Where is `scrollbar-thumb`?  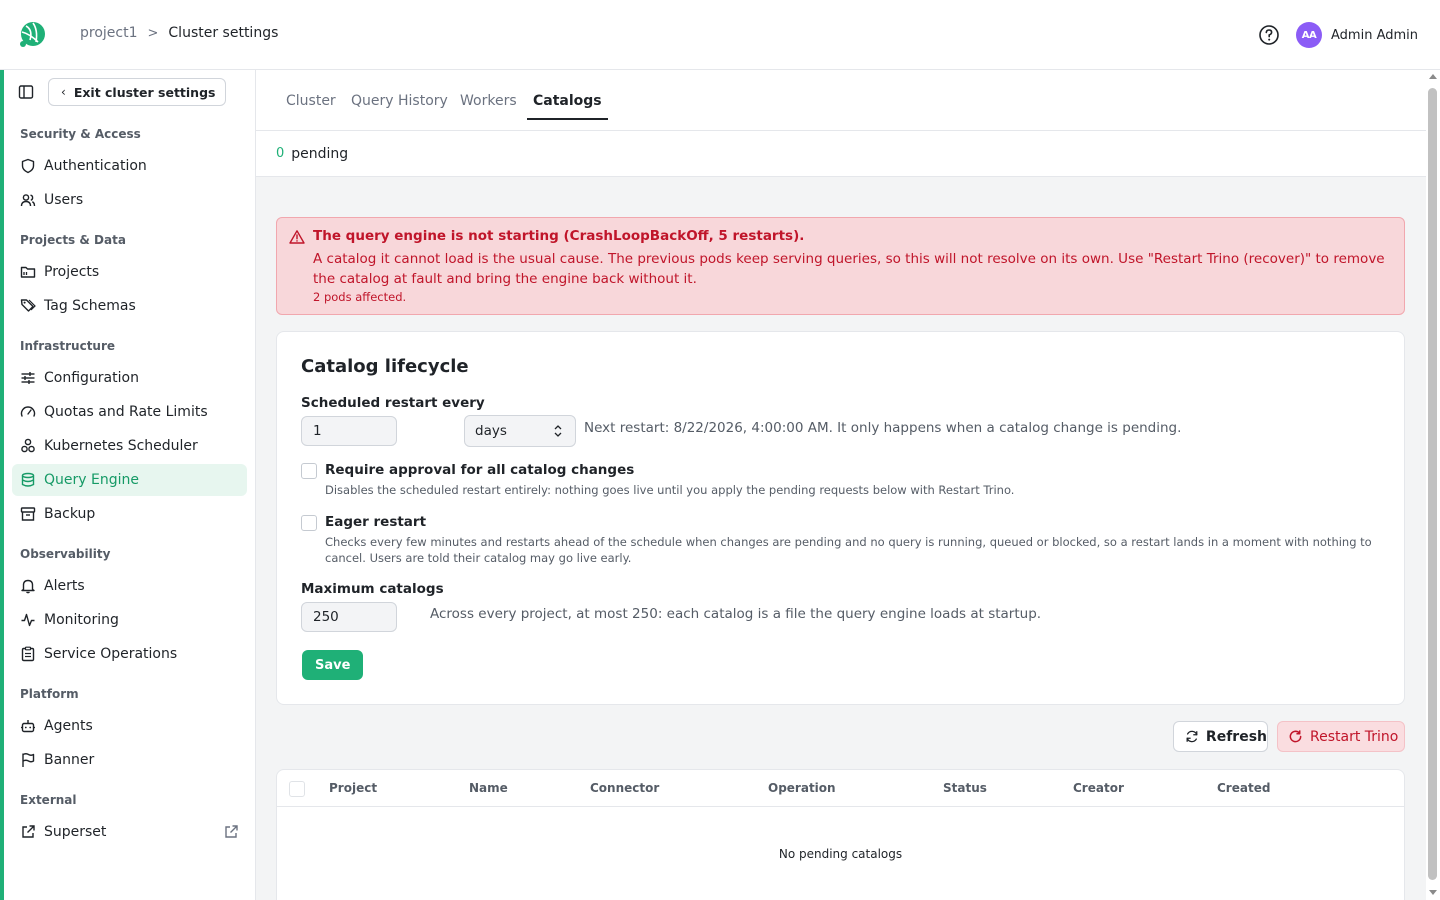 scrollbar-thumb is located at coordinates (1432, 484).